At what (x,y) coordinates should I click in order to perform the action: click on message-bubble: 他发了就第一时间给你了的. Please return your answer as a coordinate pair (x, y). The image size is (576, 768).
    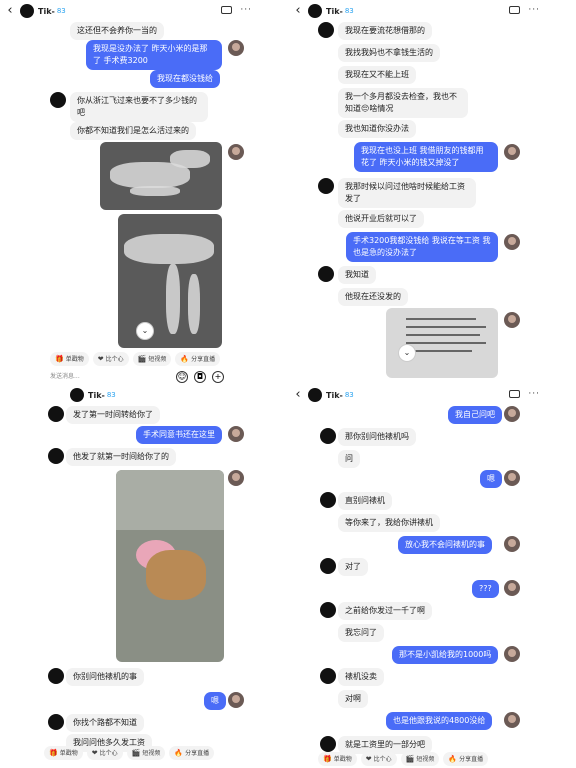
    Looking at the image, I should click on (121, 457).